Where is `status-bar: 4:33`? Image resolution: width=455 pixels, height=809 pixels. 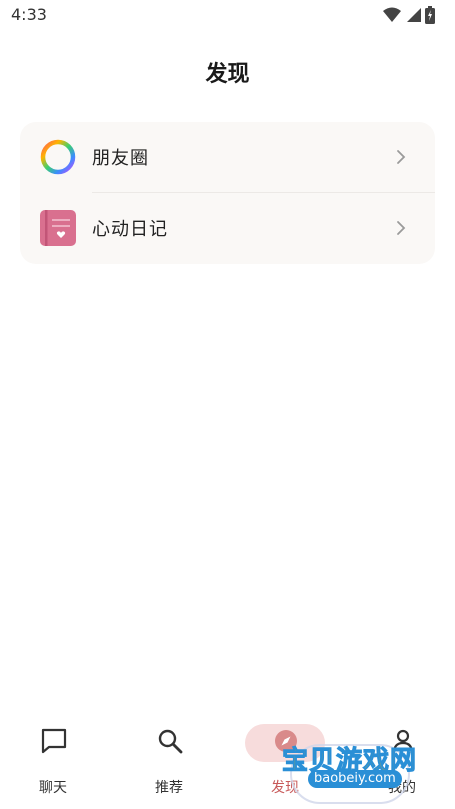
status-bar: 4:33 is located at coordinates (227, 15).